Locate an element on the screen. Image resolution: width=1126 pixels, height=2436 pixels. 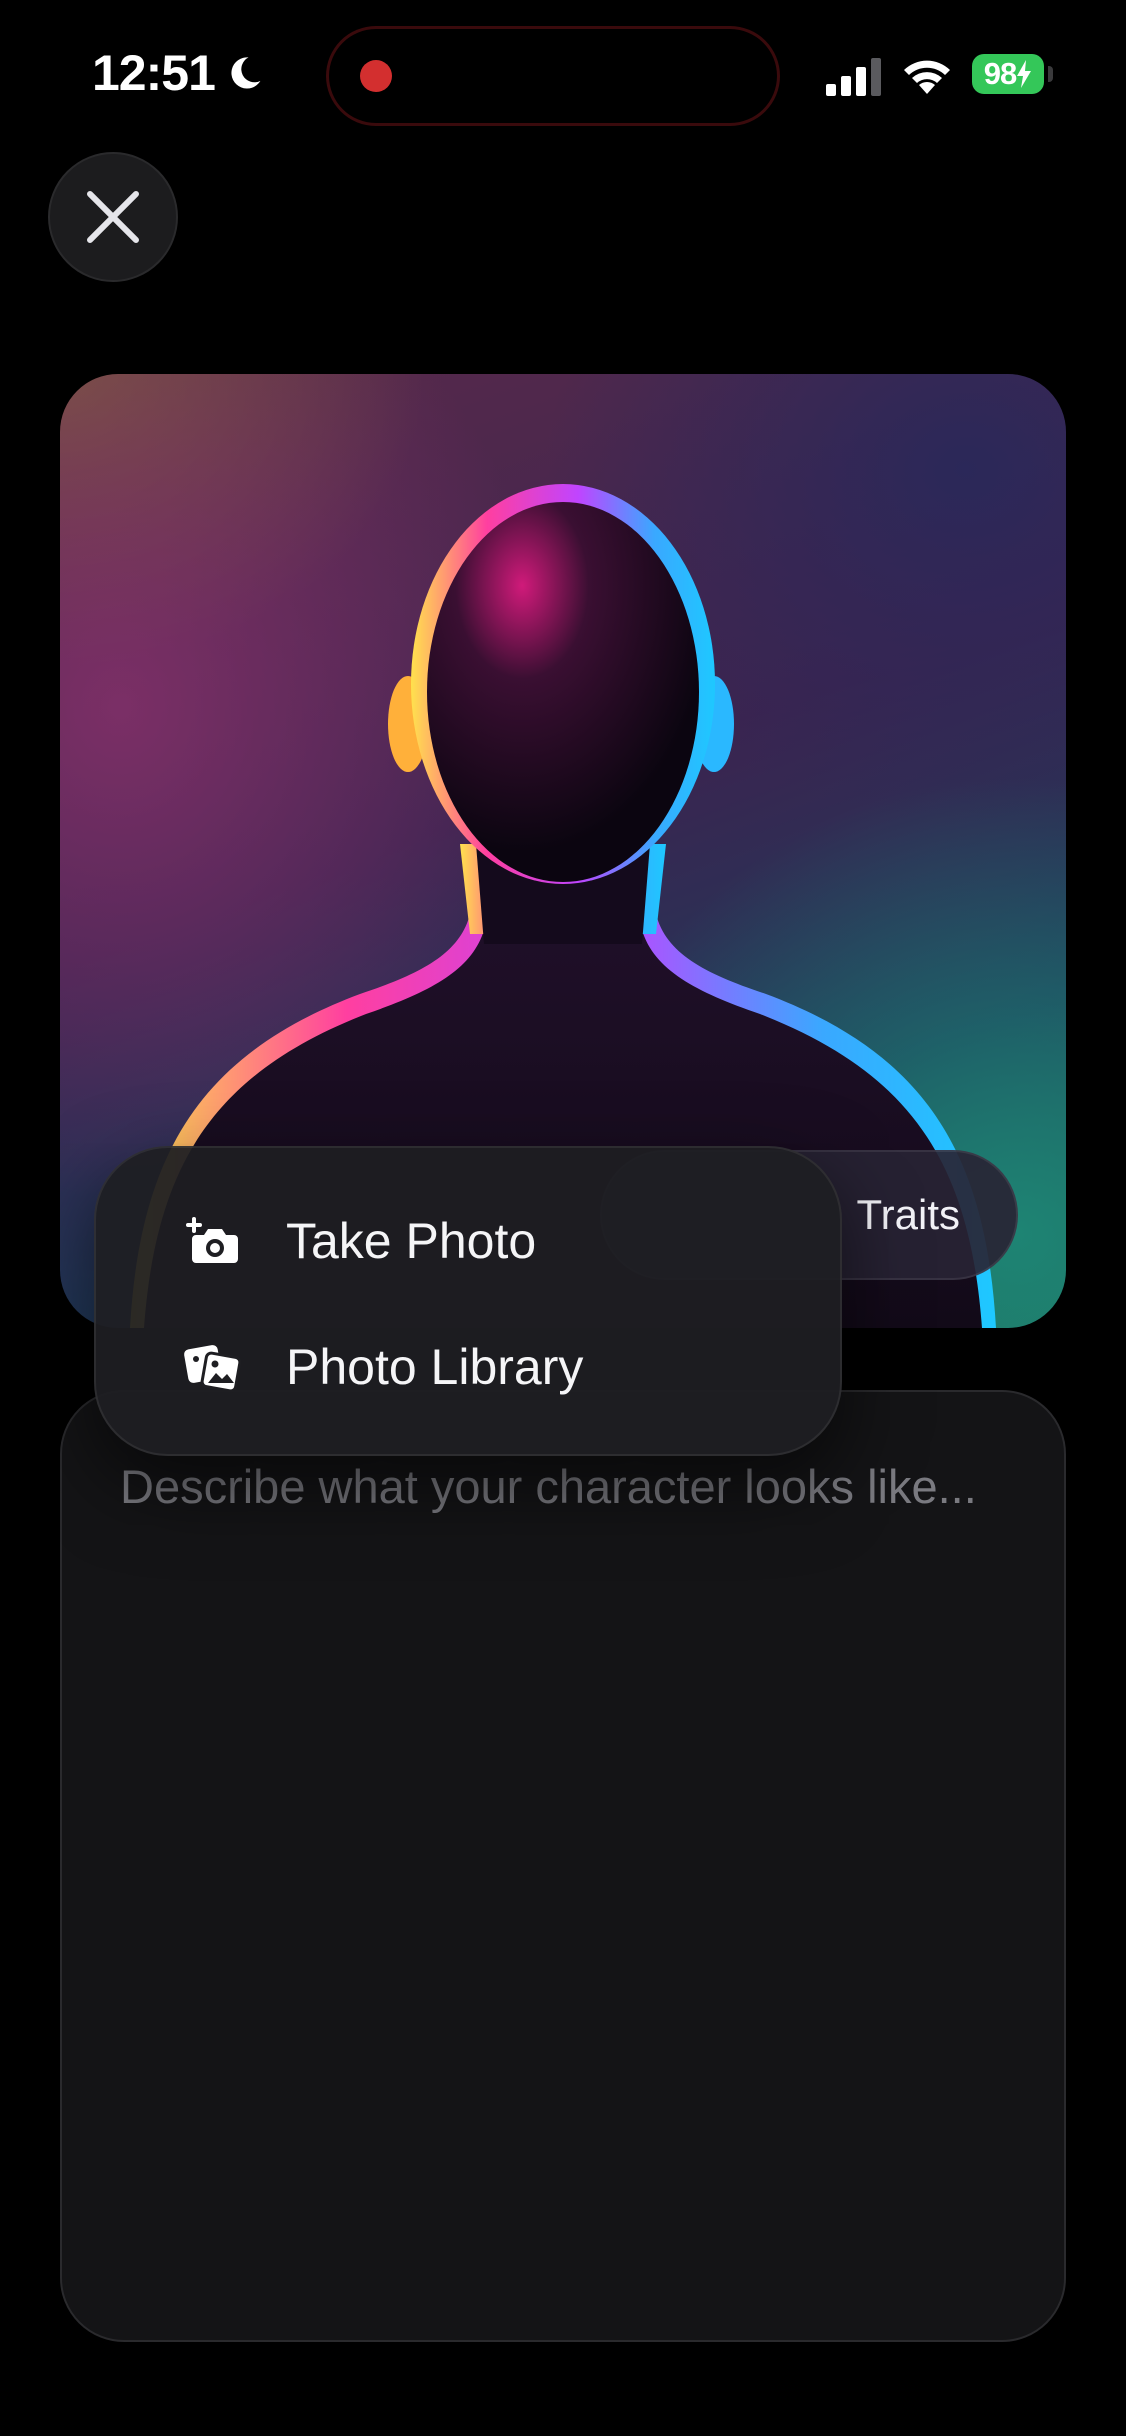
close-icon is located at coordinates (113, 217).